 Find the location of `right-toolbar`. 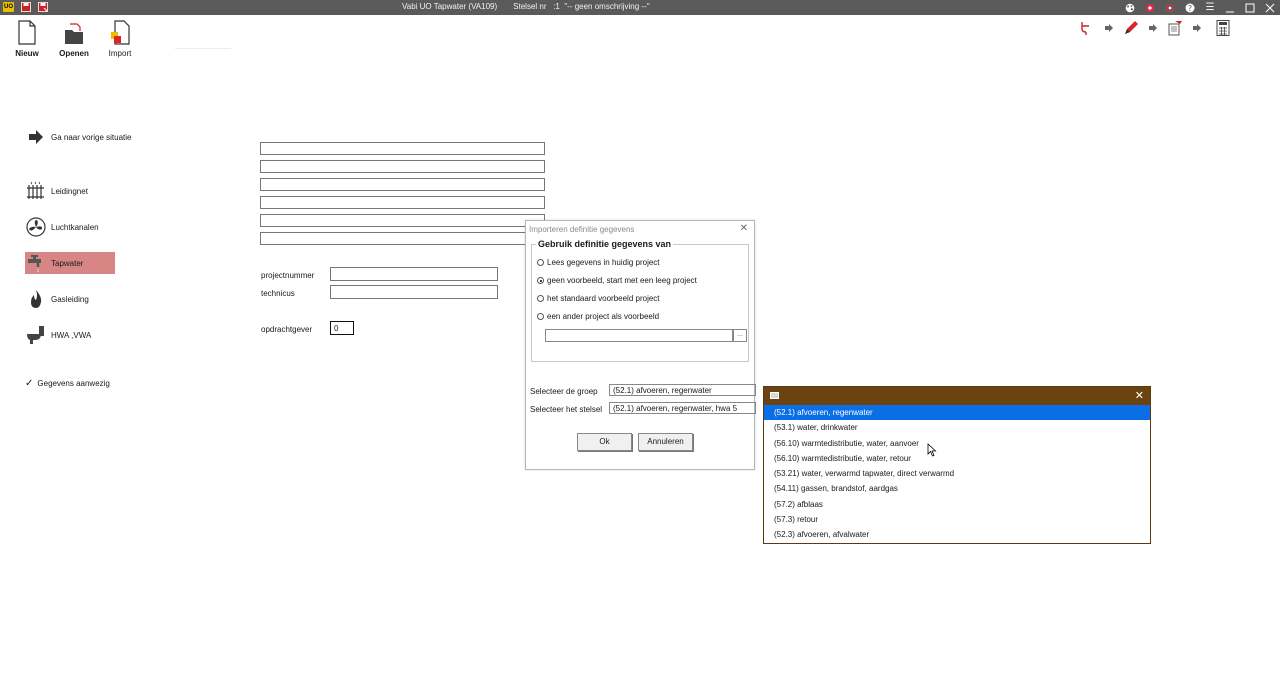

right-toolbar is located at coordinates (1155, 28).